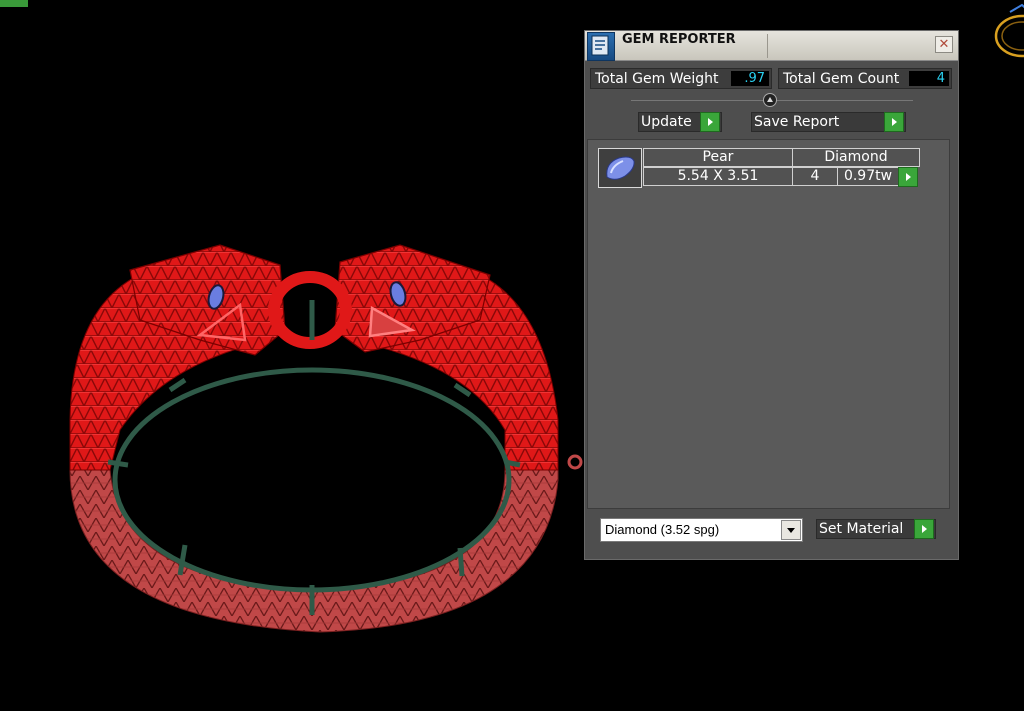  What do you see at coordinates (1008, 30) in the screenshot?
I see `ring-icon` at bounding box center [1008, 30].